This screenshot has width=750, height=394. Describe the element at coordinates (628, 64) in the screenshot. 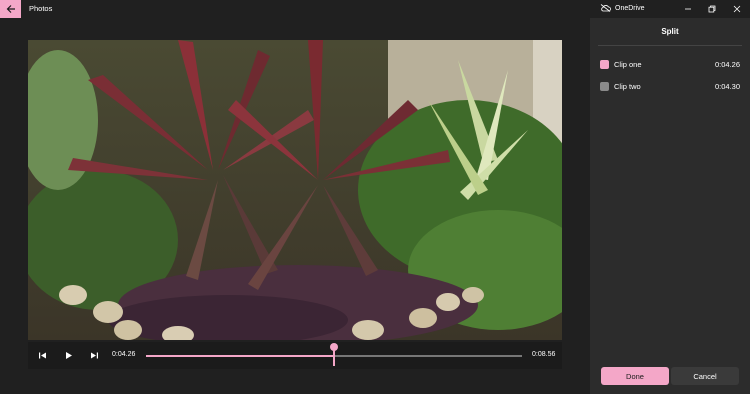

I see `clip-name: Clip one` at that location.